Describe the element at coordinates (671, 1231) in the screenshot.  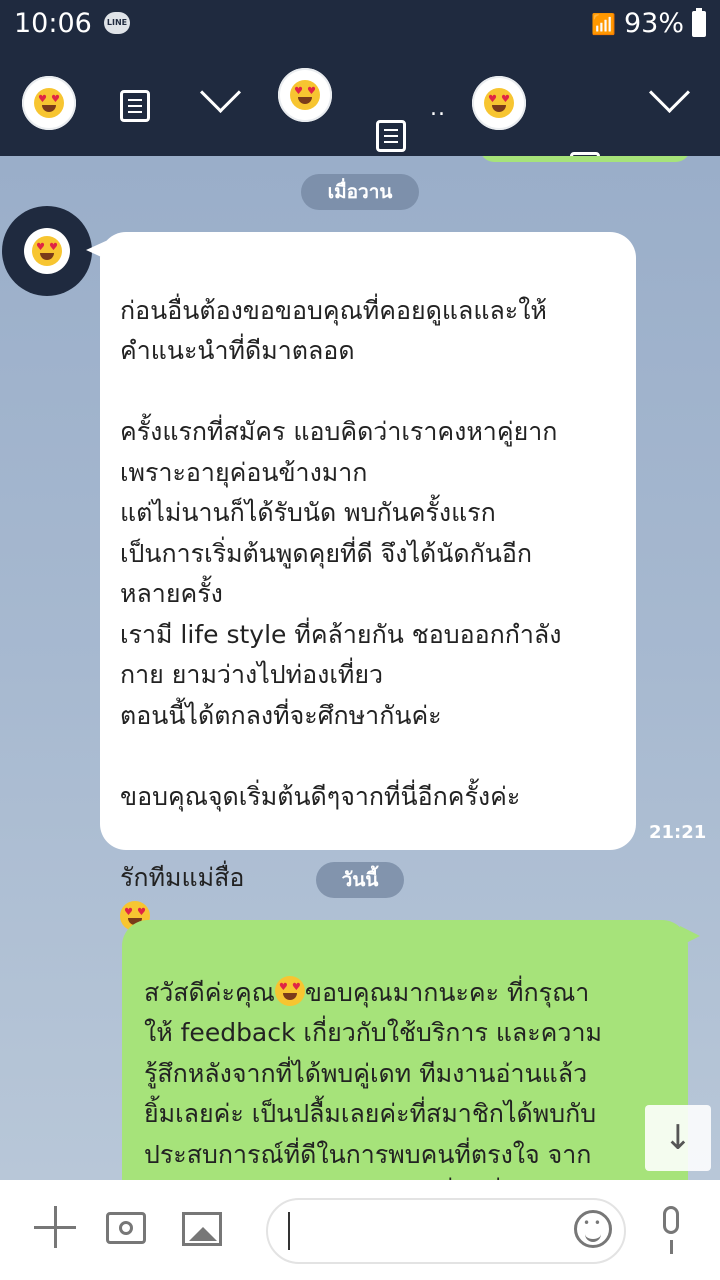
I see `microphone-icon` at that location.